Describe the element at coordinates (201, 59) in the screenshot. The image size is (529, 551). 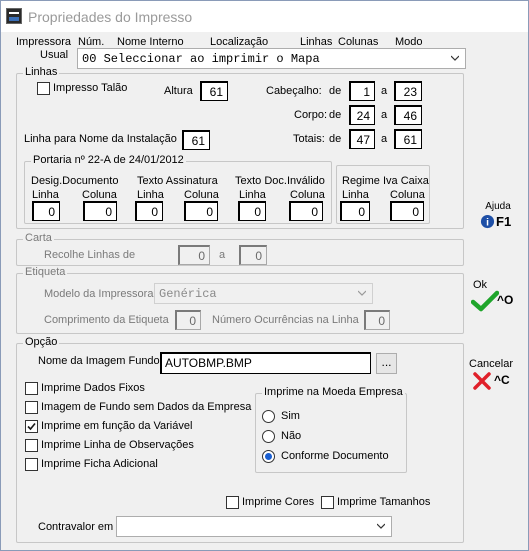
I see `printer-select-value: 00 Seleccionar ao imprimir o Mapa` at that location.